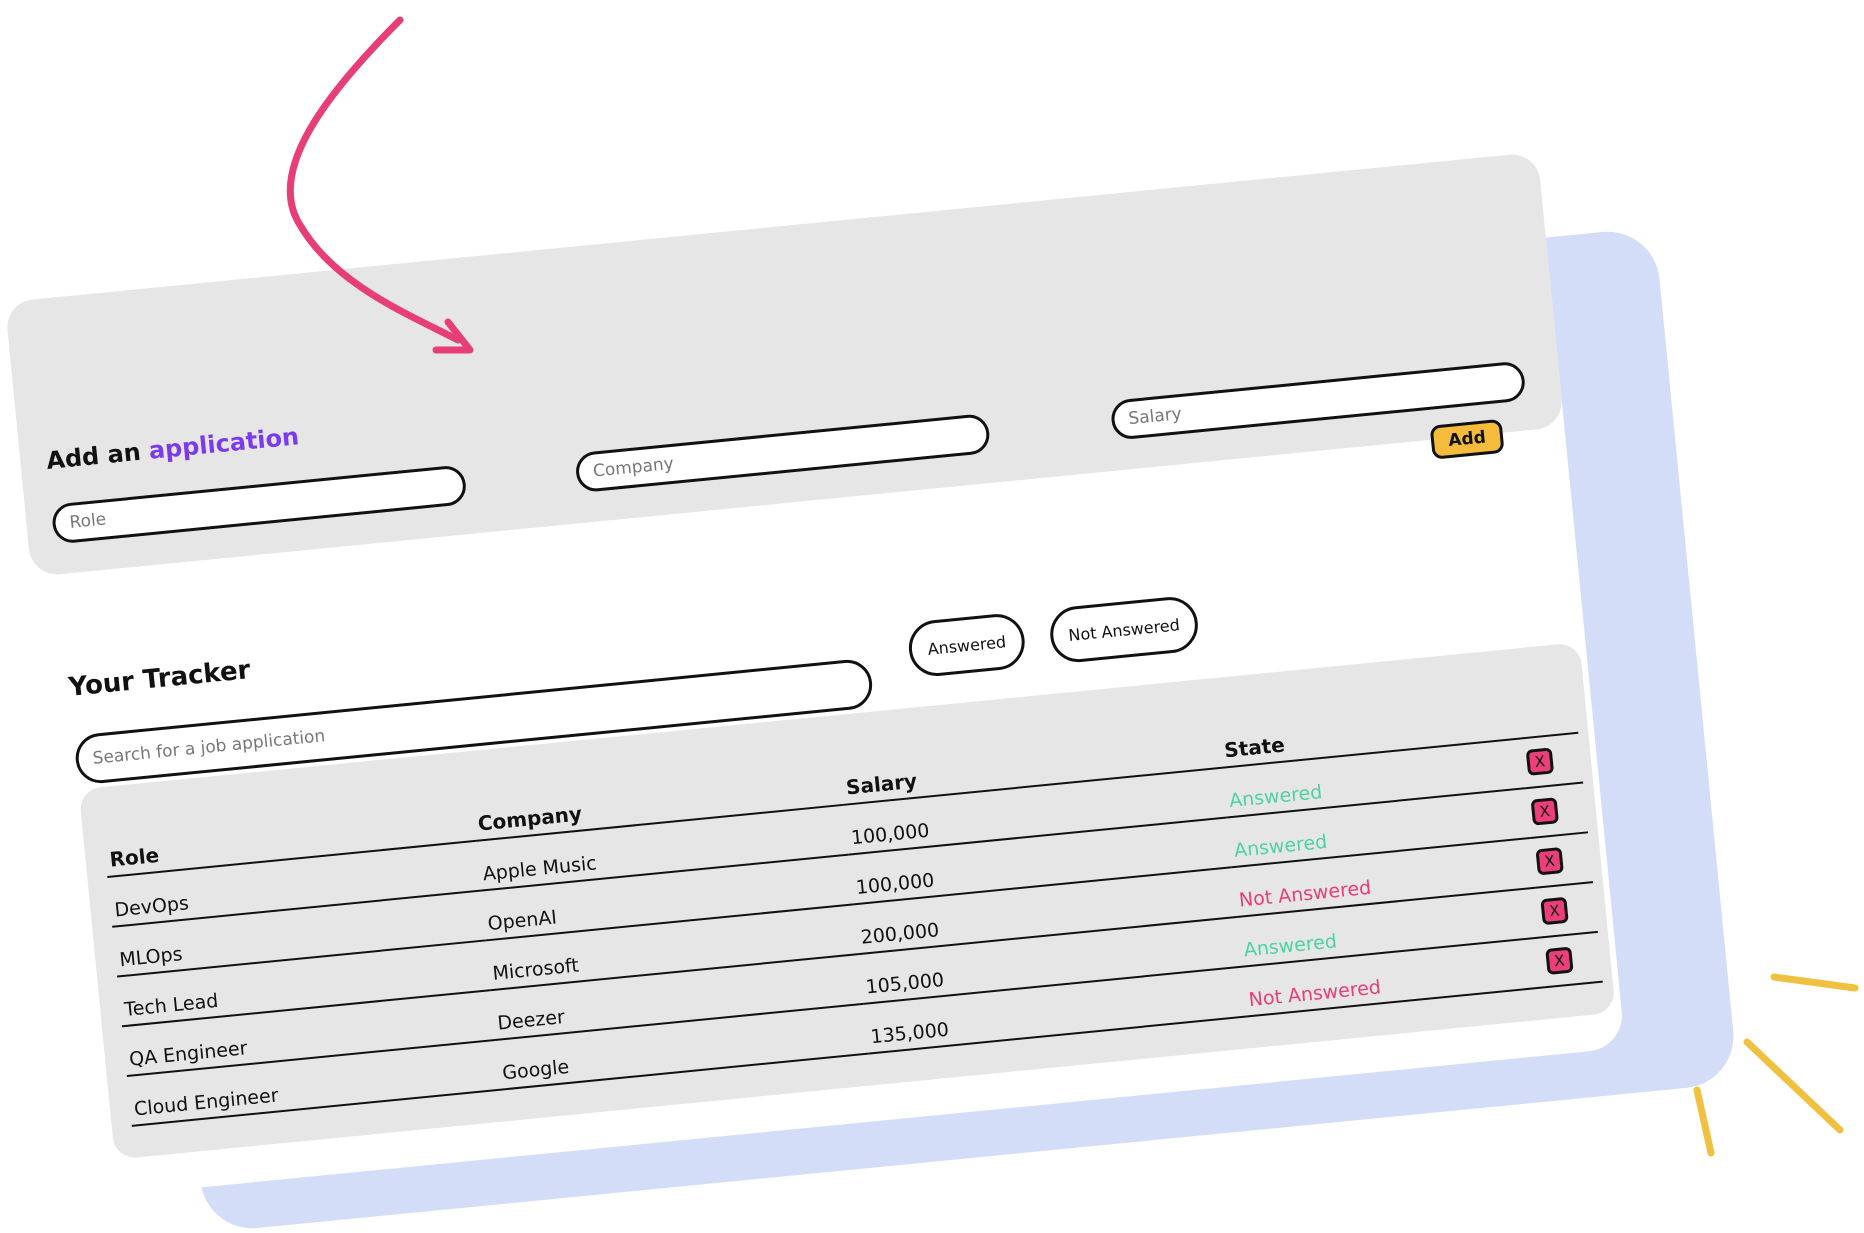  What do you see at coordinates (1124, 629) in the screenshot?
I see `filter-not-answered-button: Not Answered` at bounding box center [1124, 629].